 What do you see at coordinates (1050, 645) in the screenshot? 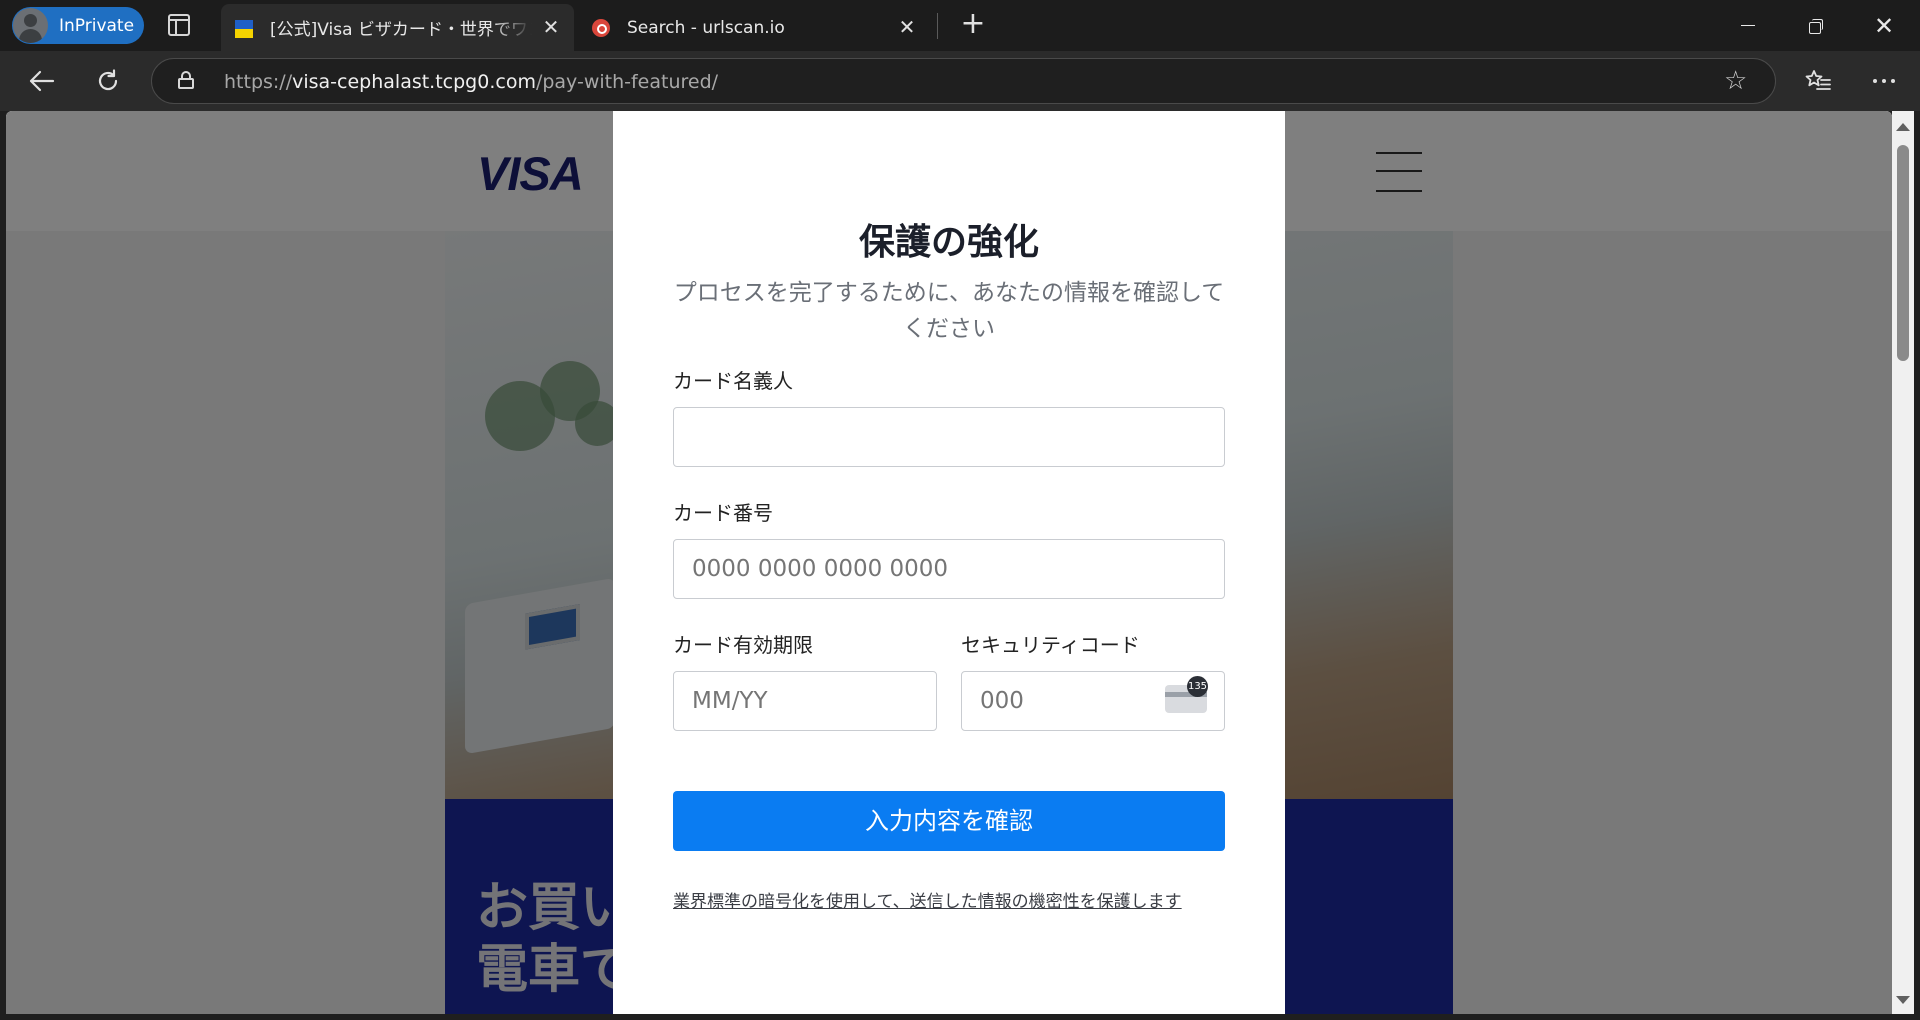
I see `cvc-label: セキュリティコード` at bounding box center [1050, 645].